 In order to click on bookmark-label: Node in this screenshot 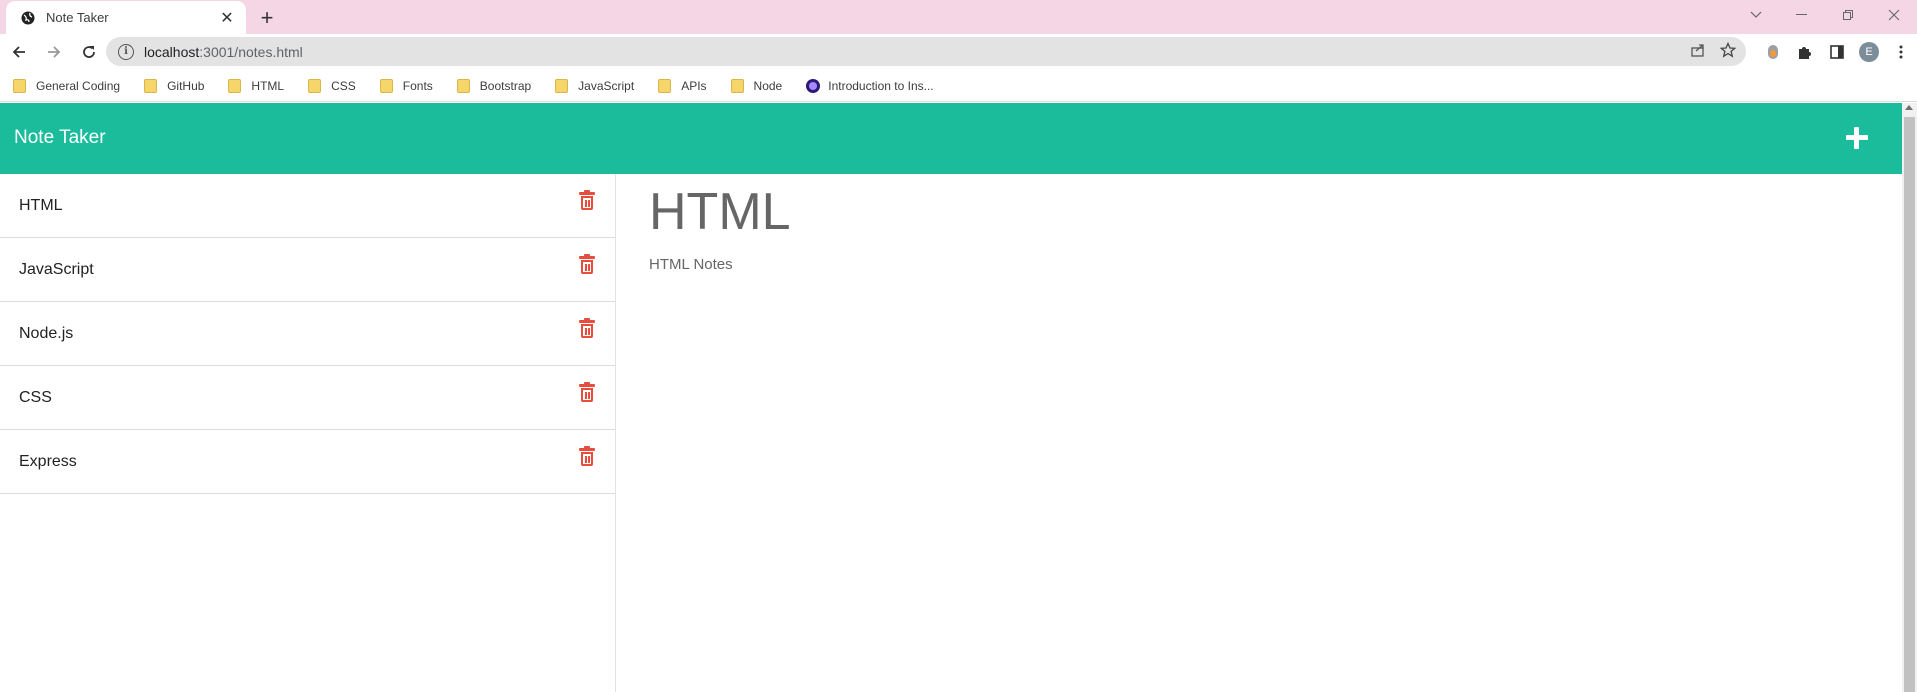, I will do `click(768, 85)`.